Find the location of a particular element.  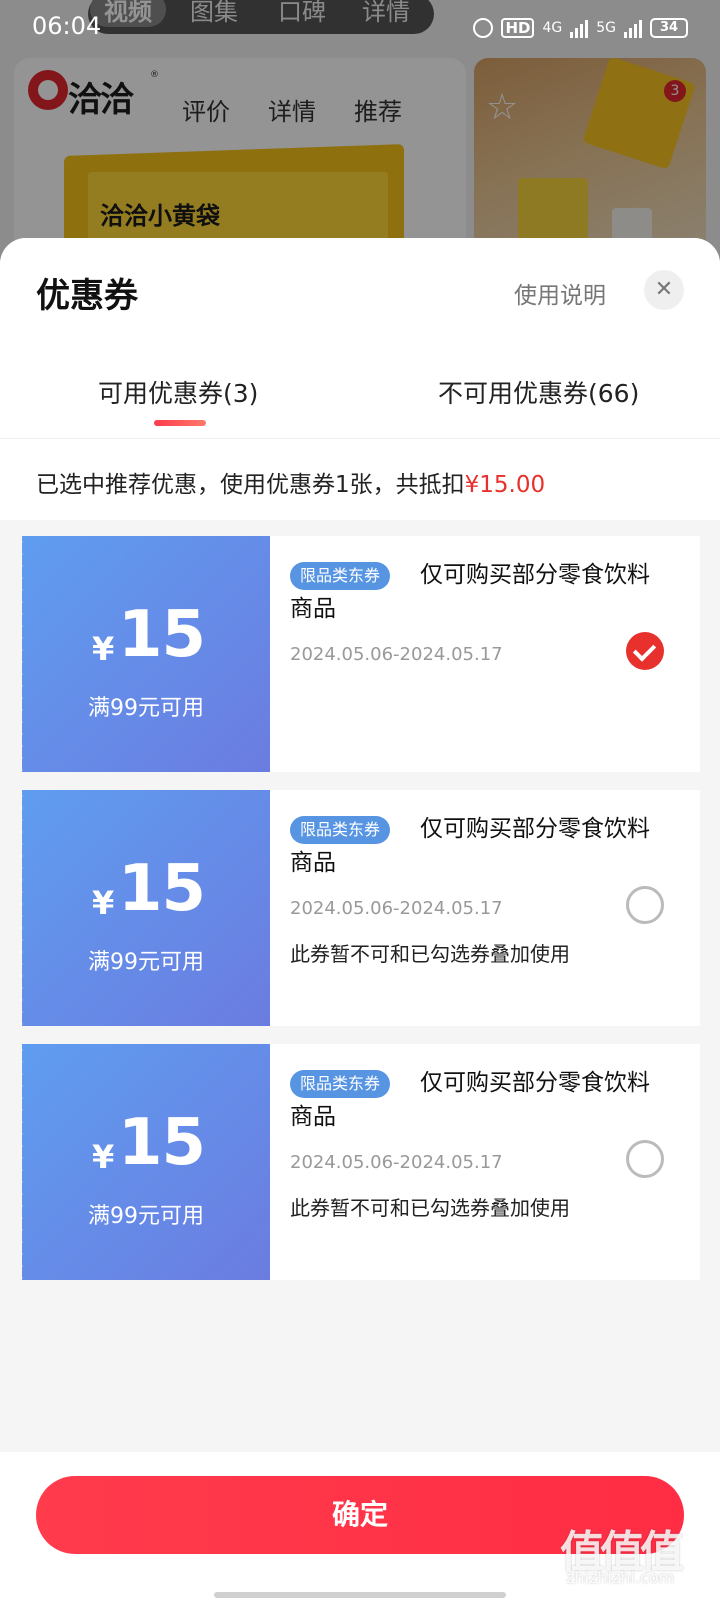

status-time: 06:04 is located at coordinates (67, 26).